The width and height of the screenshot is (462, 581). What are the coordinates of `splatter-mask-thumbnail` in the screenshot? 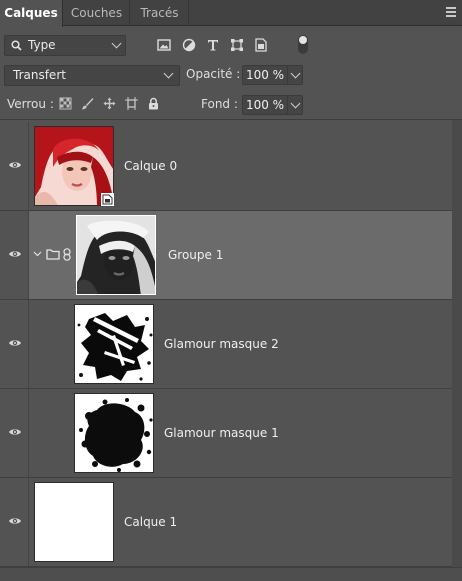 It's located at (114, 433).